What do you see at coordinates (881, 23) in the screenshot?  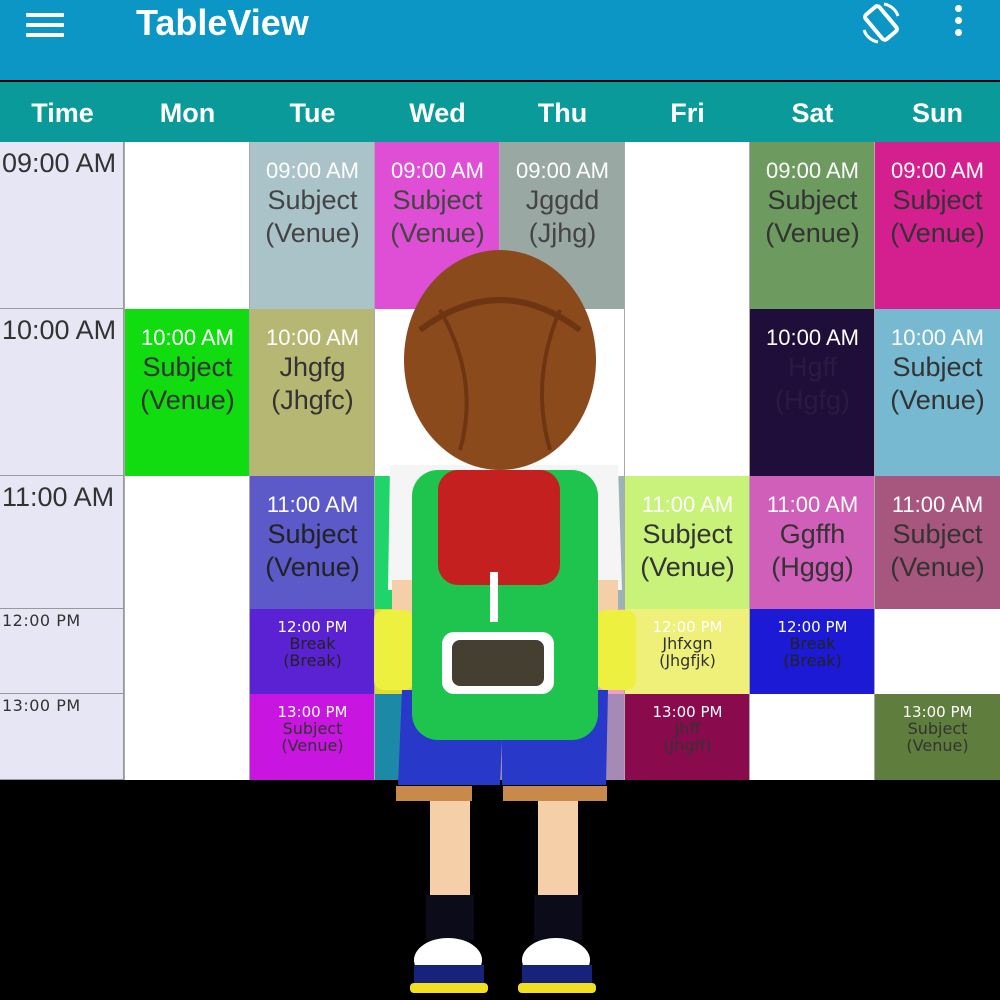 I see `screen-rotation-icon` at bounding box center [881, 23].